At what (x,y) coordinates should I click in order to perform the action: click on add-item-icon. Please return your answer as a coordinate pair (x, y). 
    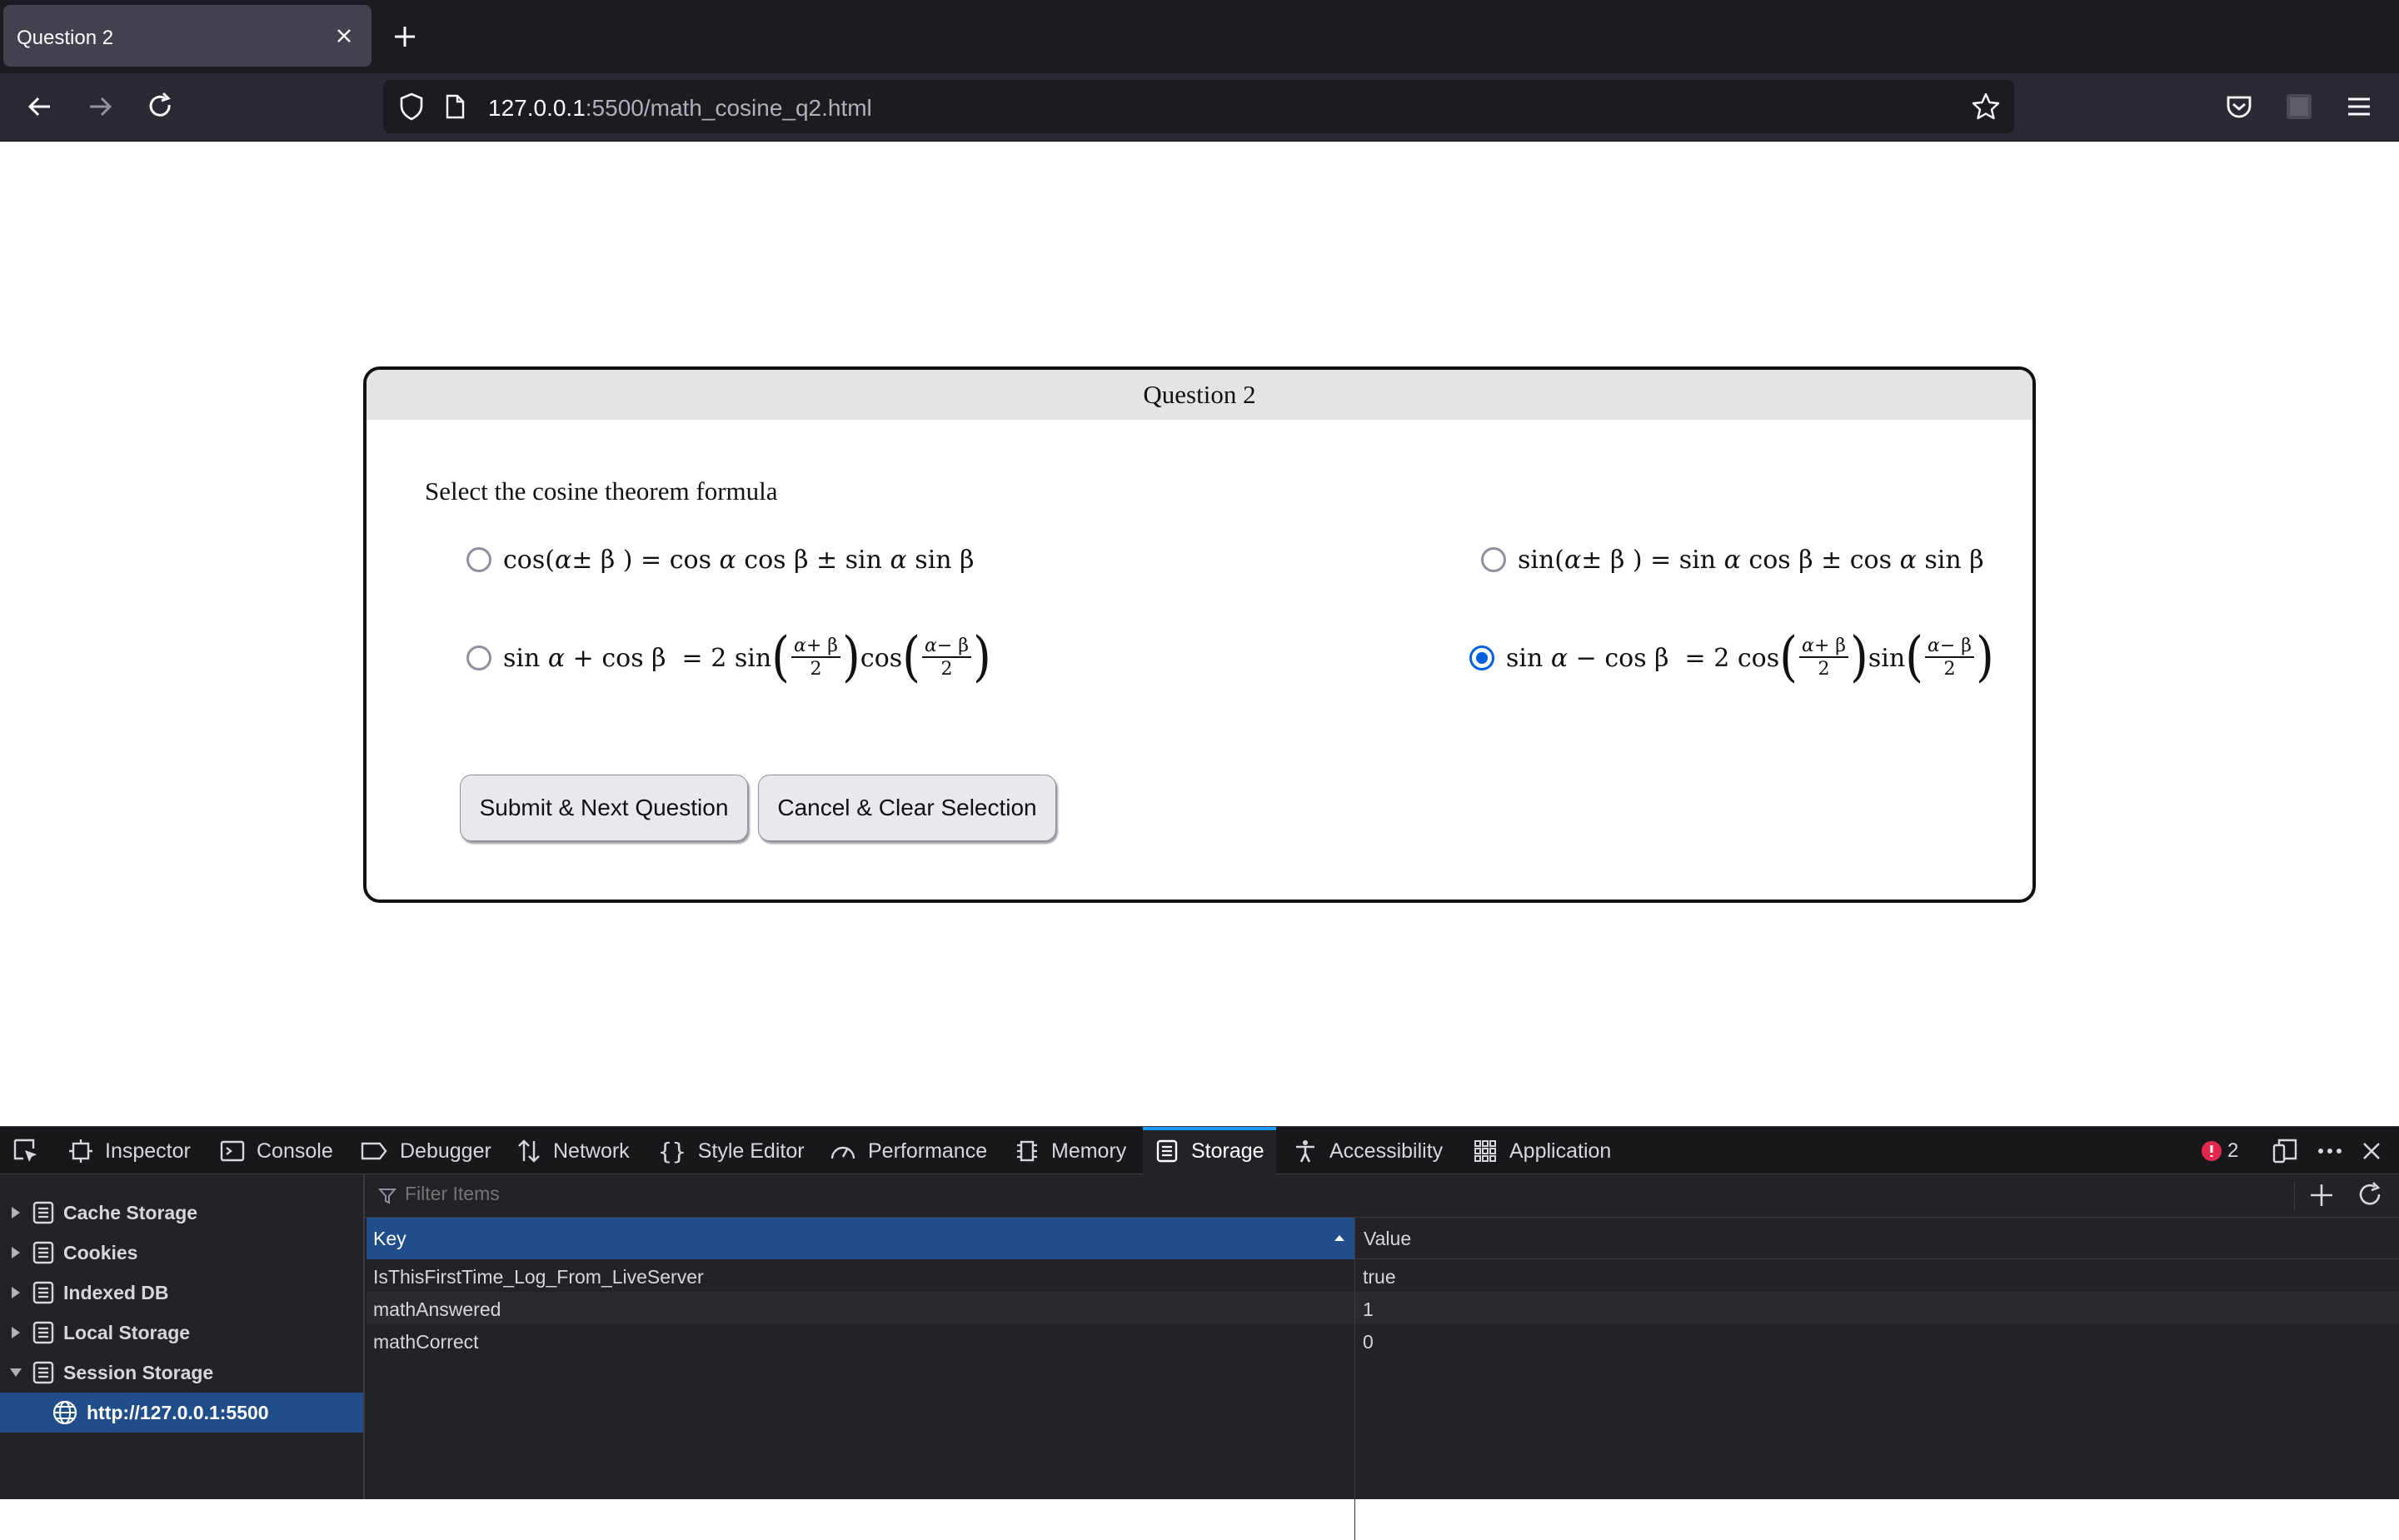
    Looking at the image, I should click on (2321, 1195).